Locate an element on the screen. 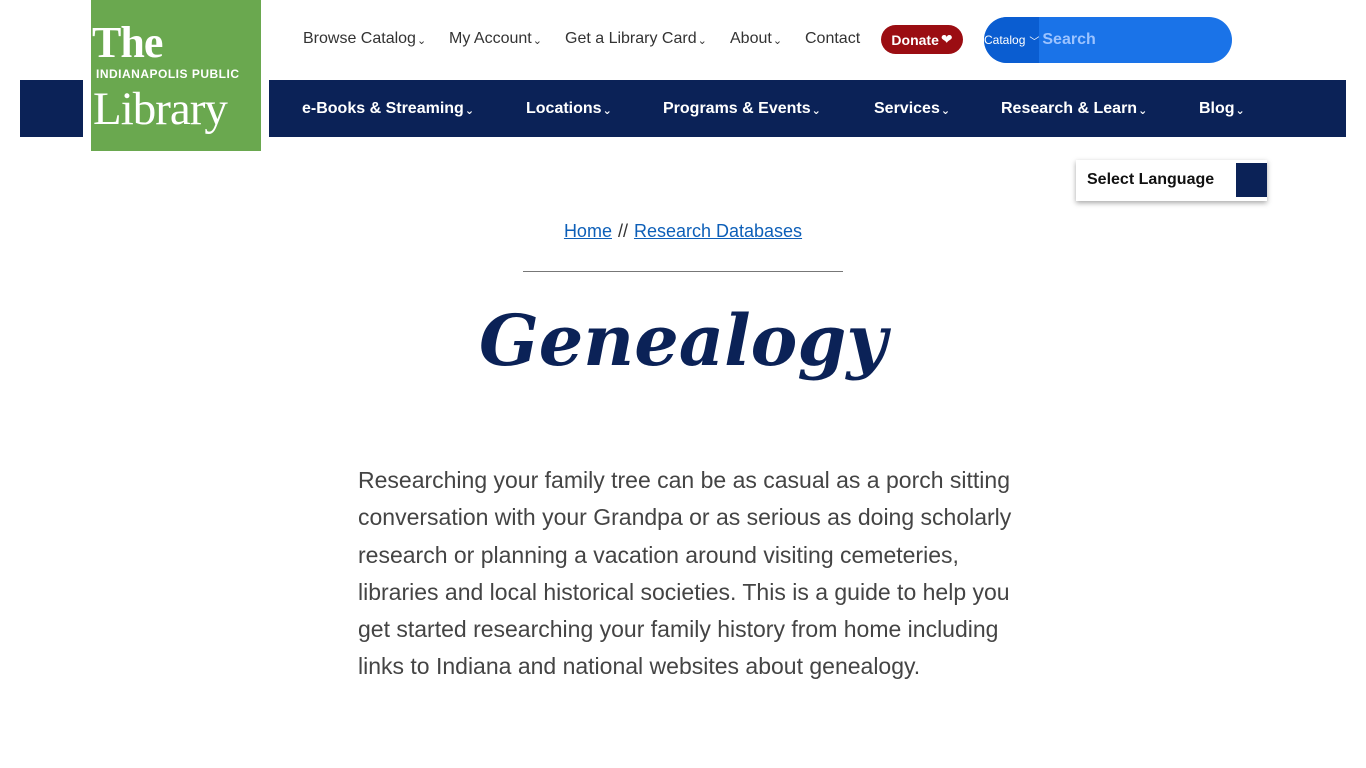  util-nav-my-account: My Account⌄ is located at coordinates (495, 39).